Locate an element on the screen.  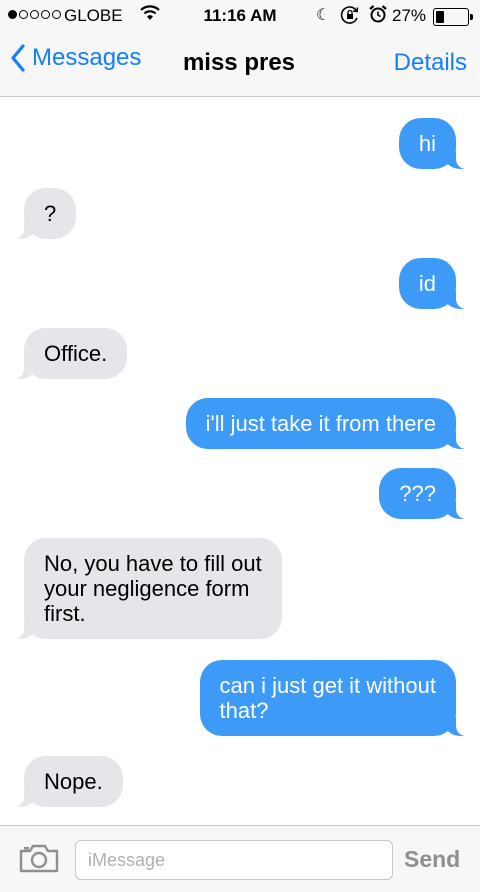
incoming-message: Office. is located at coordinates (65, 353).